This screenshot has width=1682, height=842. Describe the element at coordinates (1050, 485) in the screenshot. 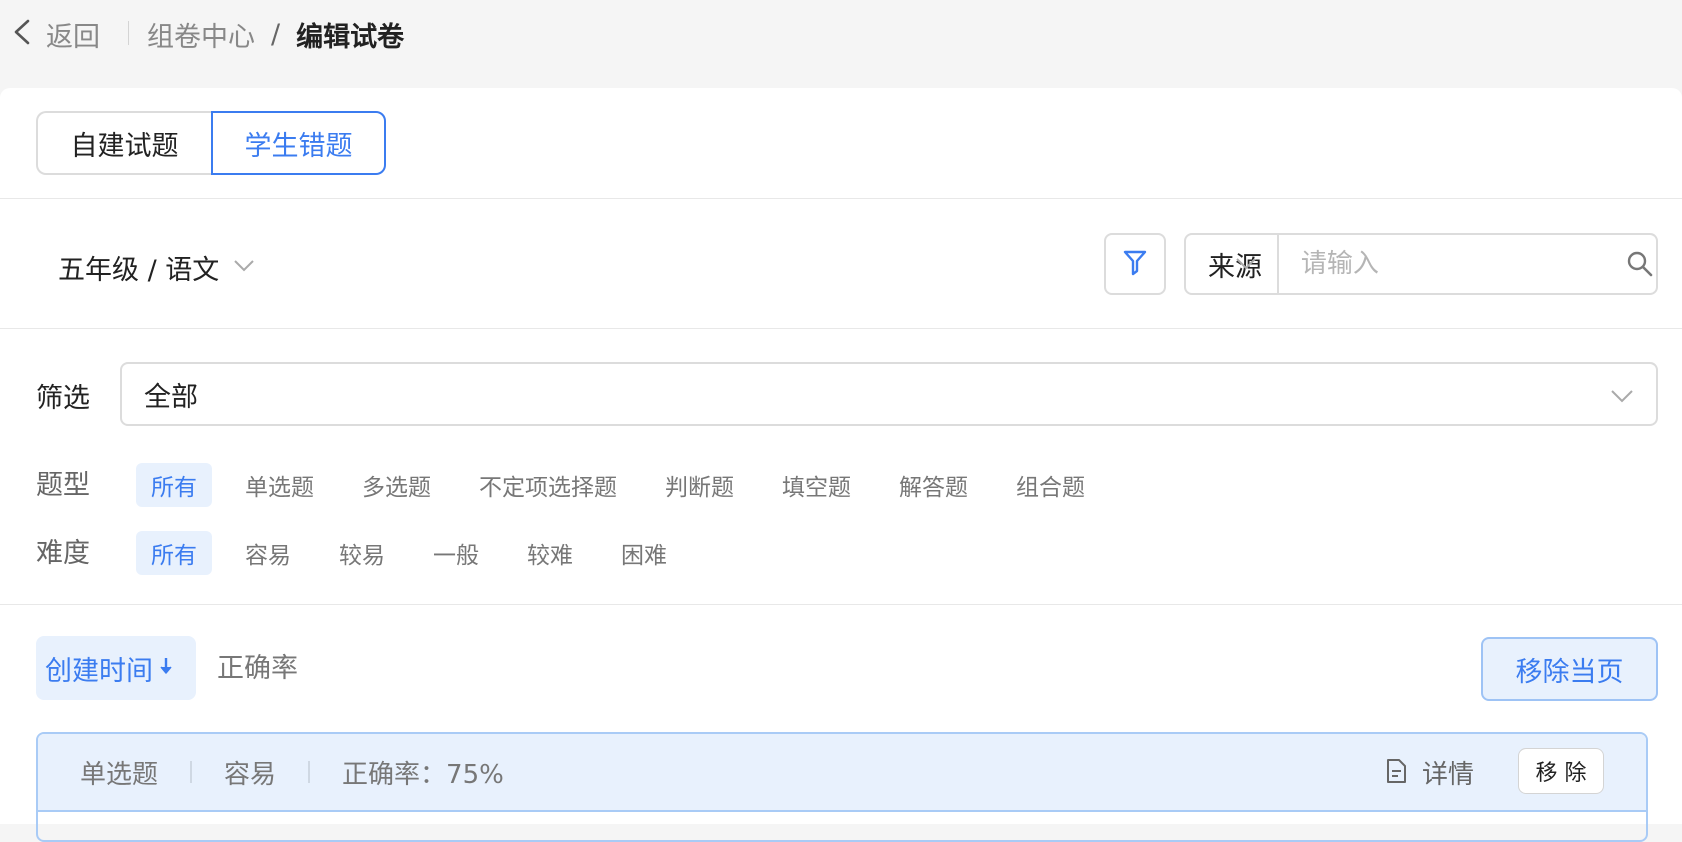

I see `question-type-composite: 组合题` at that location.